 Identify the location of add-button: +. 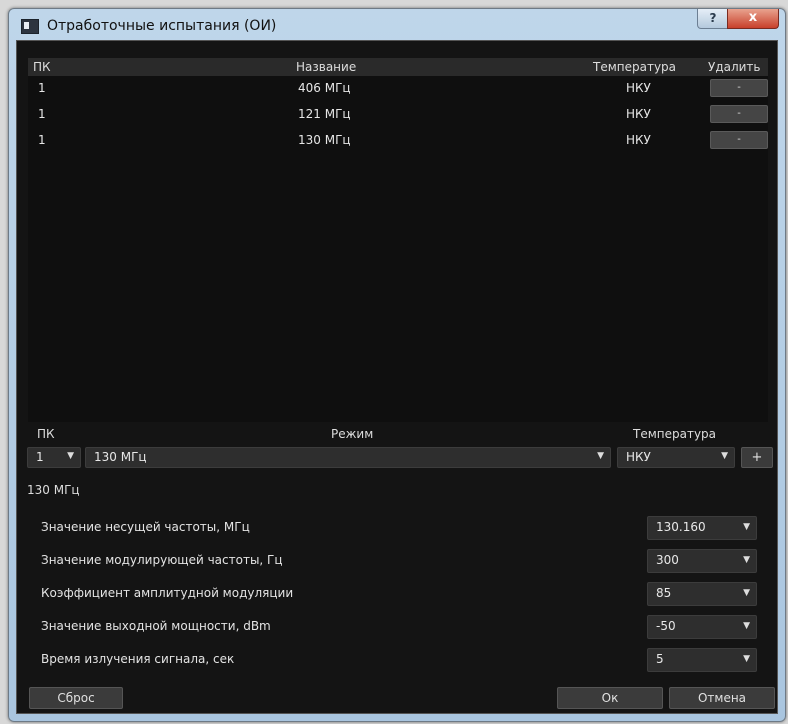
(757, 457).